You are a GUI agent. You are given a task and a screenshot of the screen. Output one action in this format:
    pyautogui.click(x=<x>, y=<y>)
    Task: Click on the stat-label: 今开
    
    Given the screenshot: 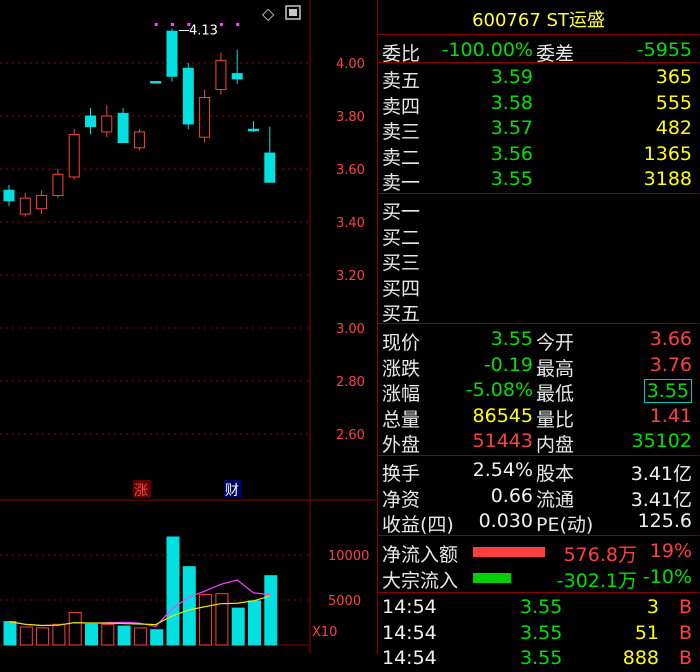 What is the action you would take?
    pyautogui.click(x=555, y=343)
    